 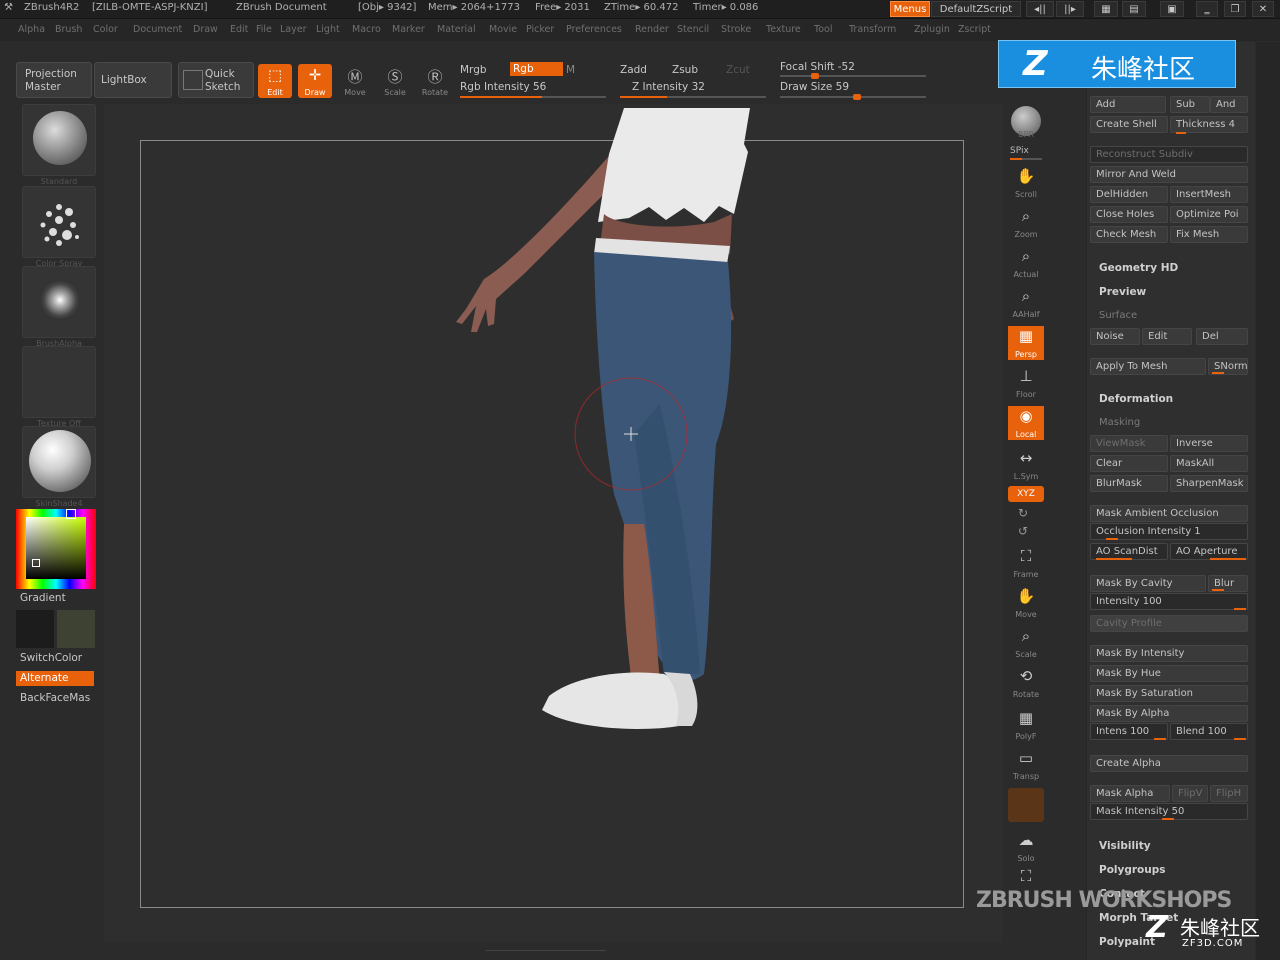 What do you see at coordinates (105, 29) in the screenshot?
I see `menu-color: Color` at bounding box center [105, 29].